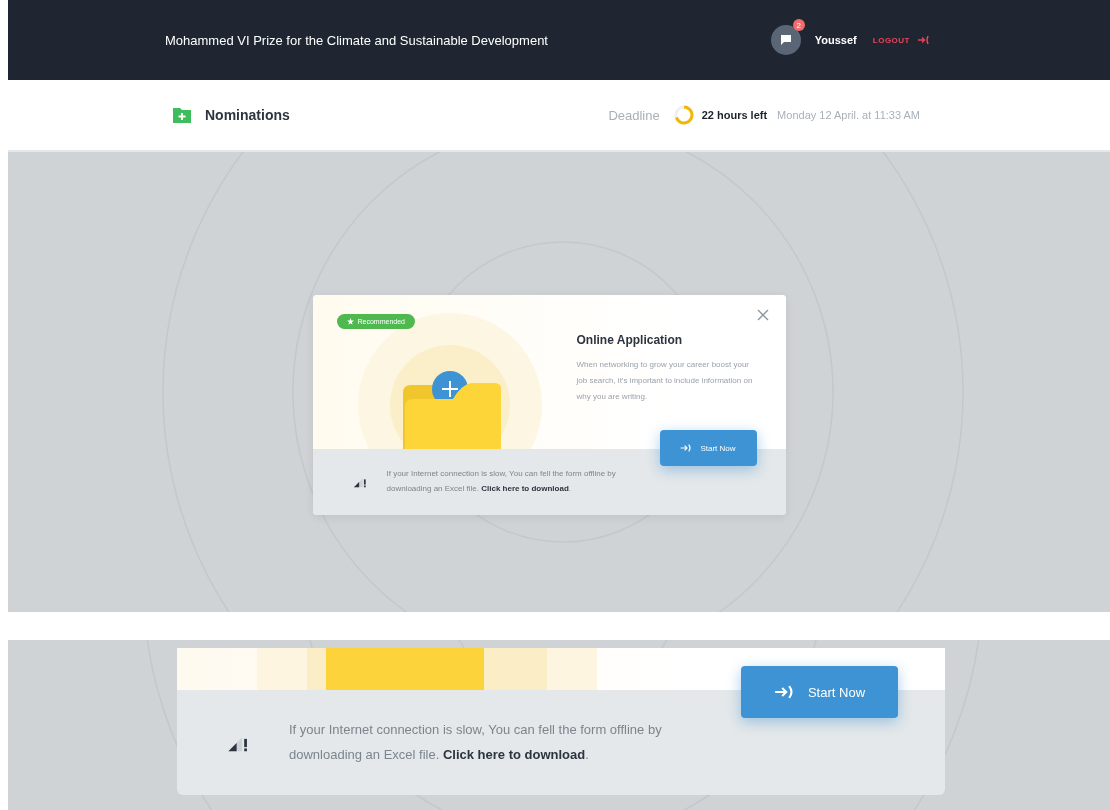 This screenshot has width=1110, height=810. What do you see at coordinates (734, 115) in the screenshot?
I see `time-remaining: 22 hours left` at bounding box center [734, 115].